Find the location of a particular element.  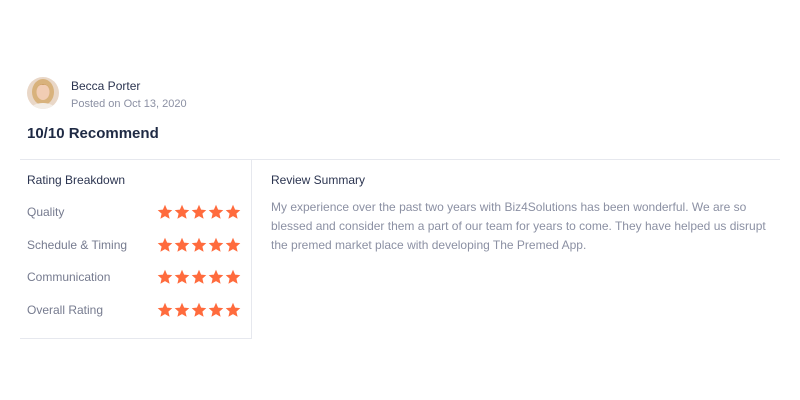

avatar is located at coordinates (43, 93).